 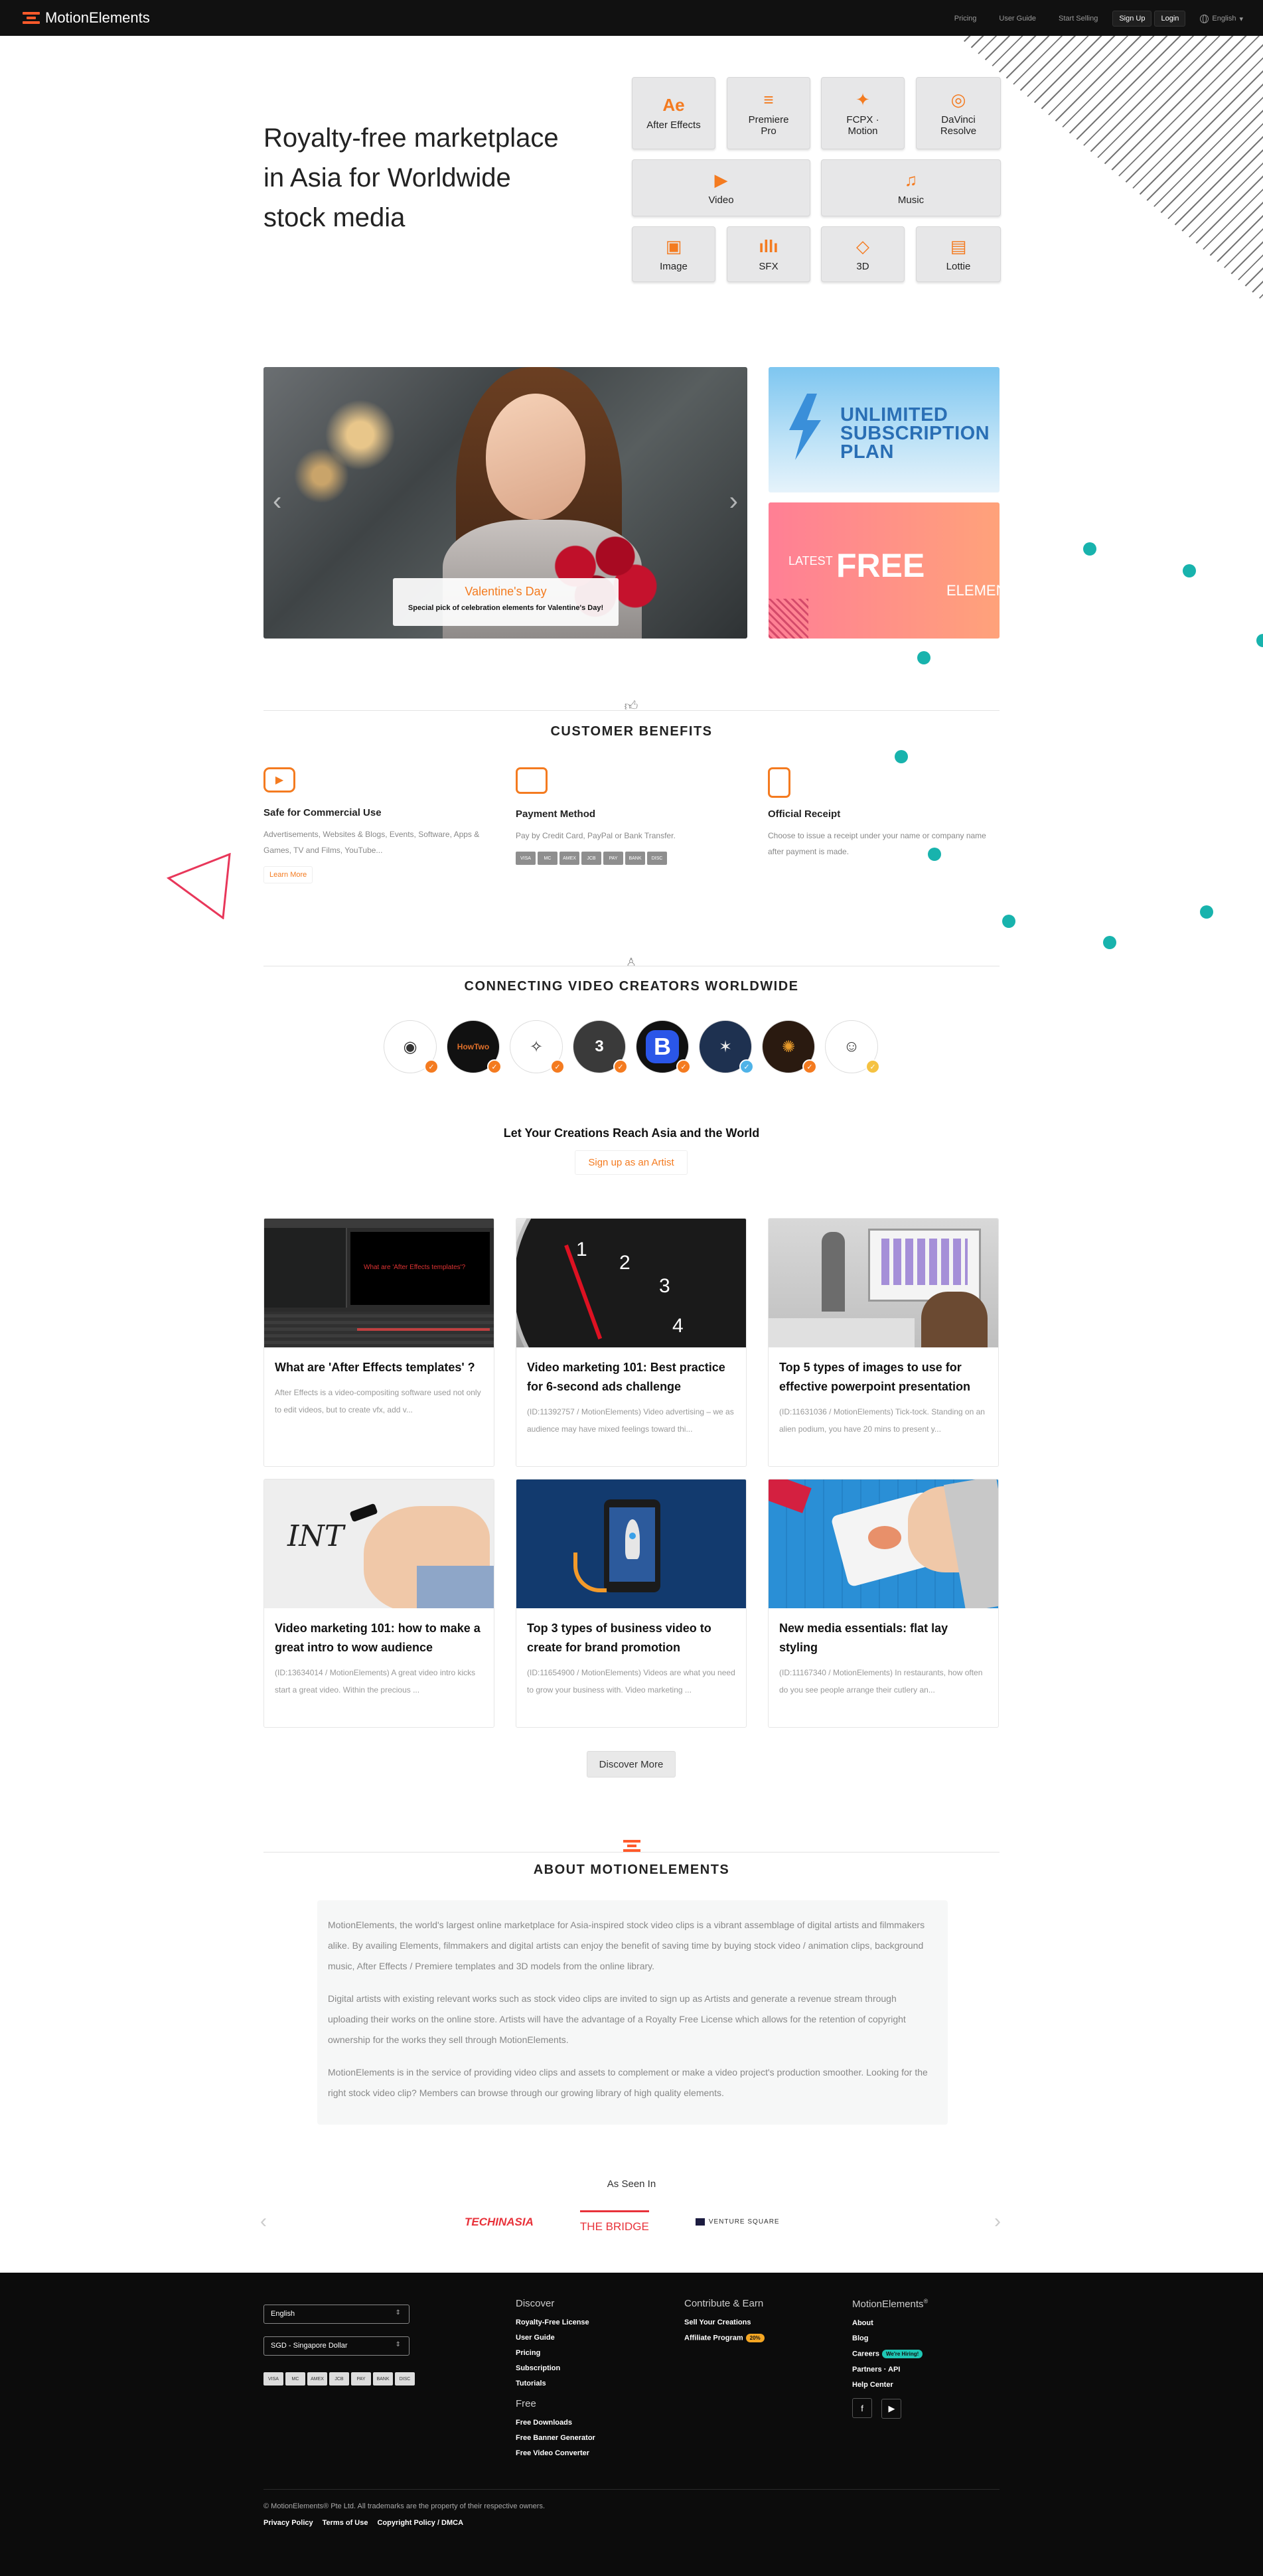 I want to click on slide-caption-title: Valentine's Day, so click(x=506, y=591).